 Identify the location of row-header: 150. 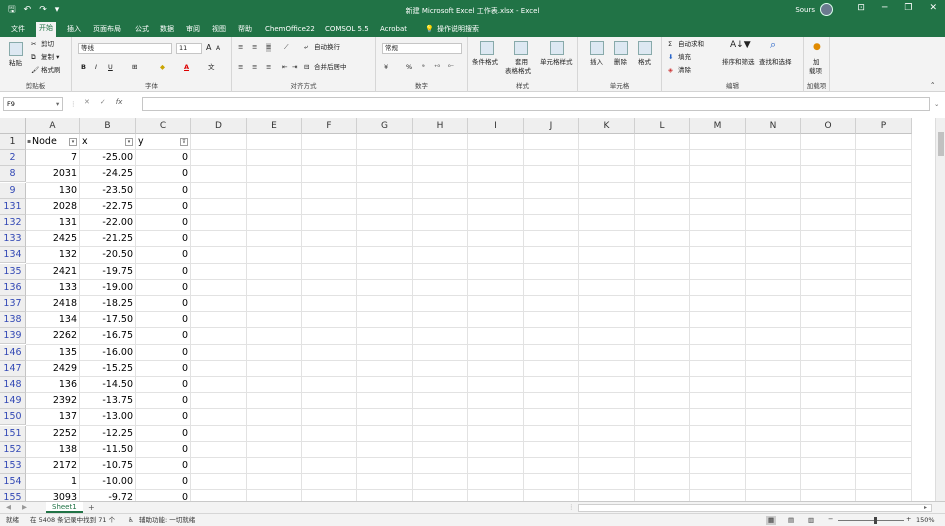
(13, 417).